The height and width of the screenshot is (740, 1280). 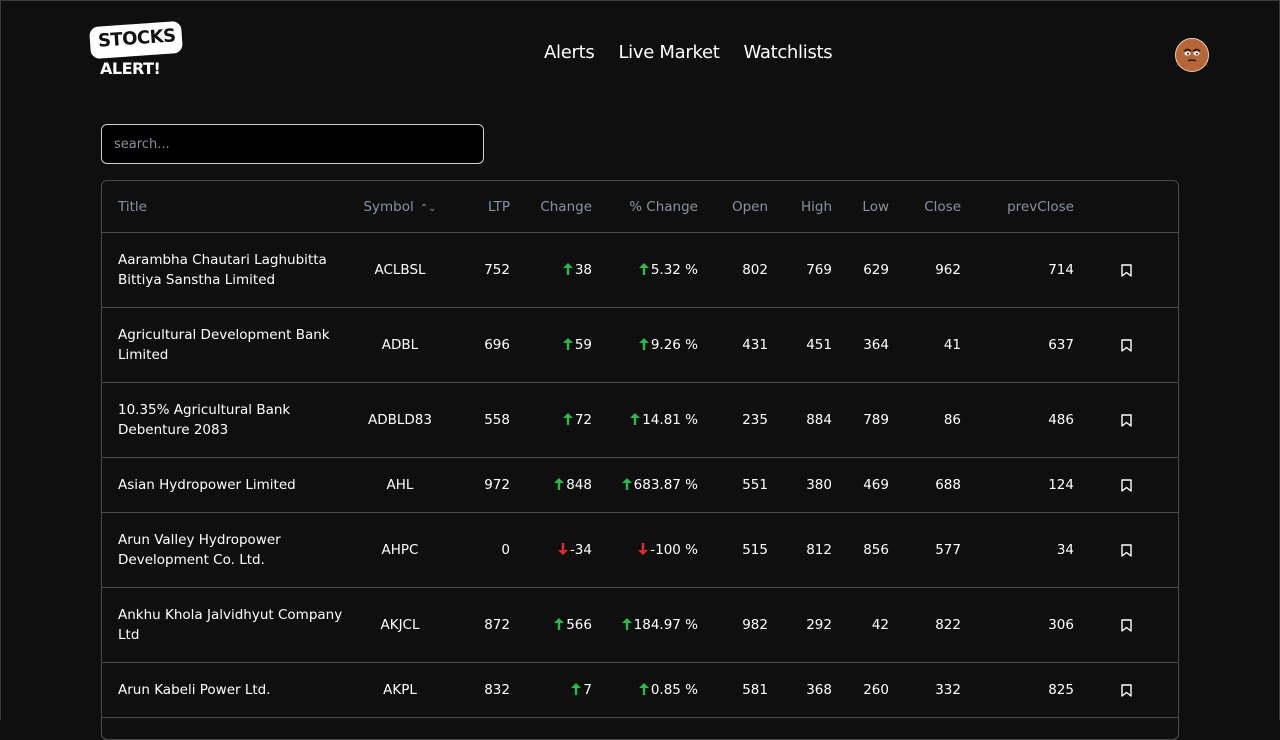 What do you see at coordinates (926, 207) in the screenshot?
I see `header-close: Close` at bounding box center [926, 207].